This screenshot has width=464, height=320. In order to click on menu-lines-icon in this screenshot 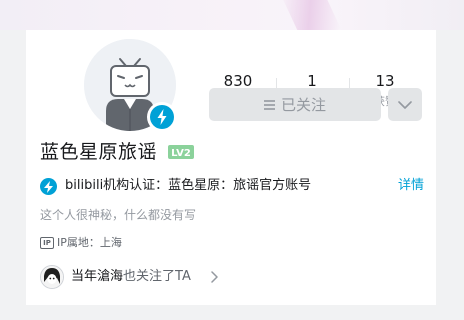, I will do `click(269, 105)`.